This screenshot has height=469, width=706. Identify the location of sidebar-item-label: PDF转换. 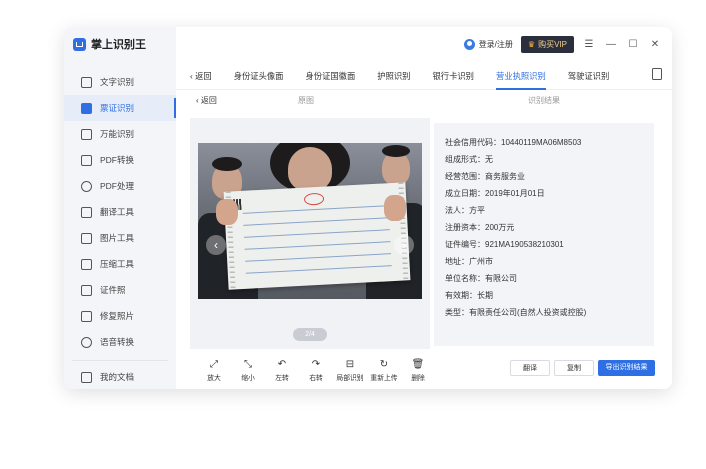
(117, 160).